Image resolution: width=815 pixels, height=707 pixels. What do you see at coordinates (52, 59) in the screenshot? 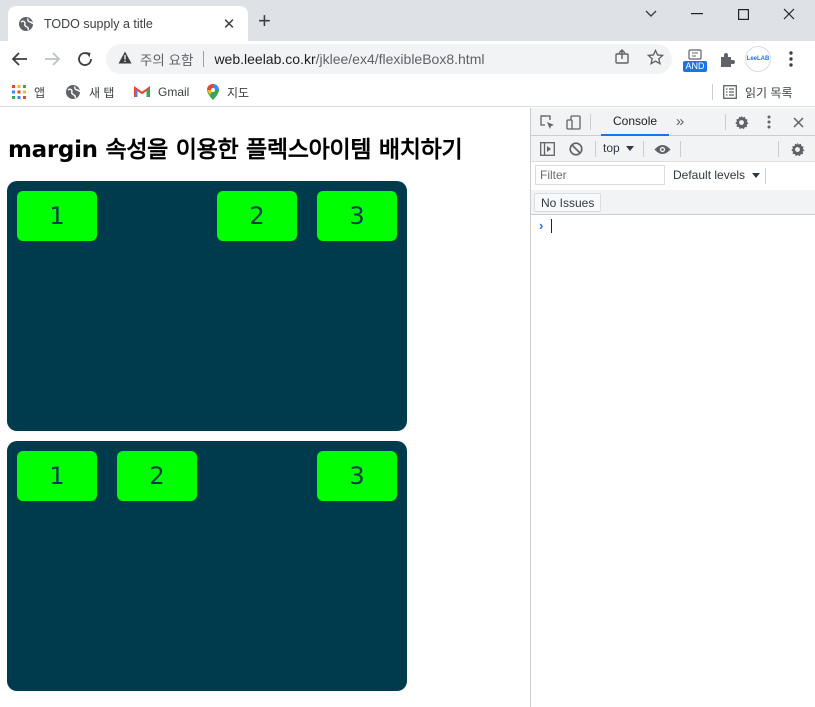
I see `forward-arrow-icon` at bounding box center [52, 59].